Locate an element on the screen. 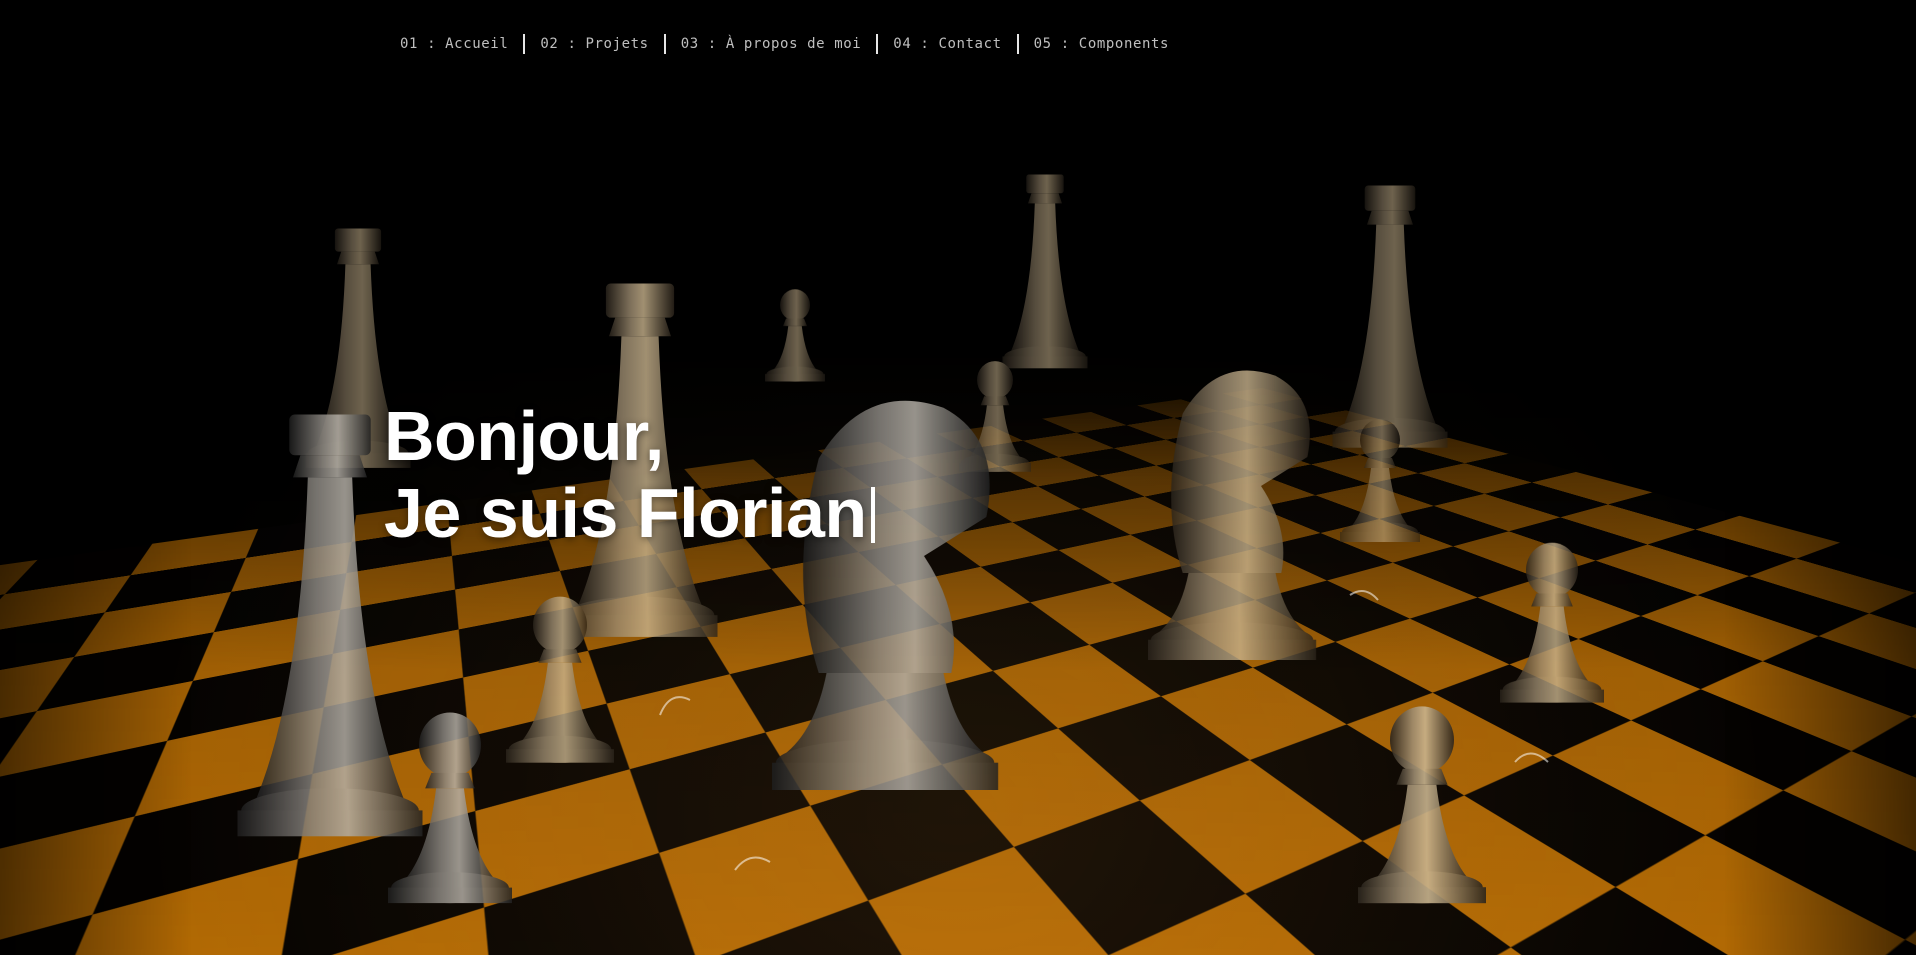 This screenshot has width=1916, height=955. nav-link-accueil: 01 : Accueil is located at coordinates (461, 44).